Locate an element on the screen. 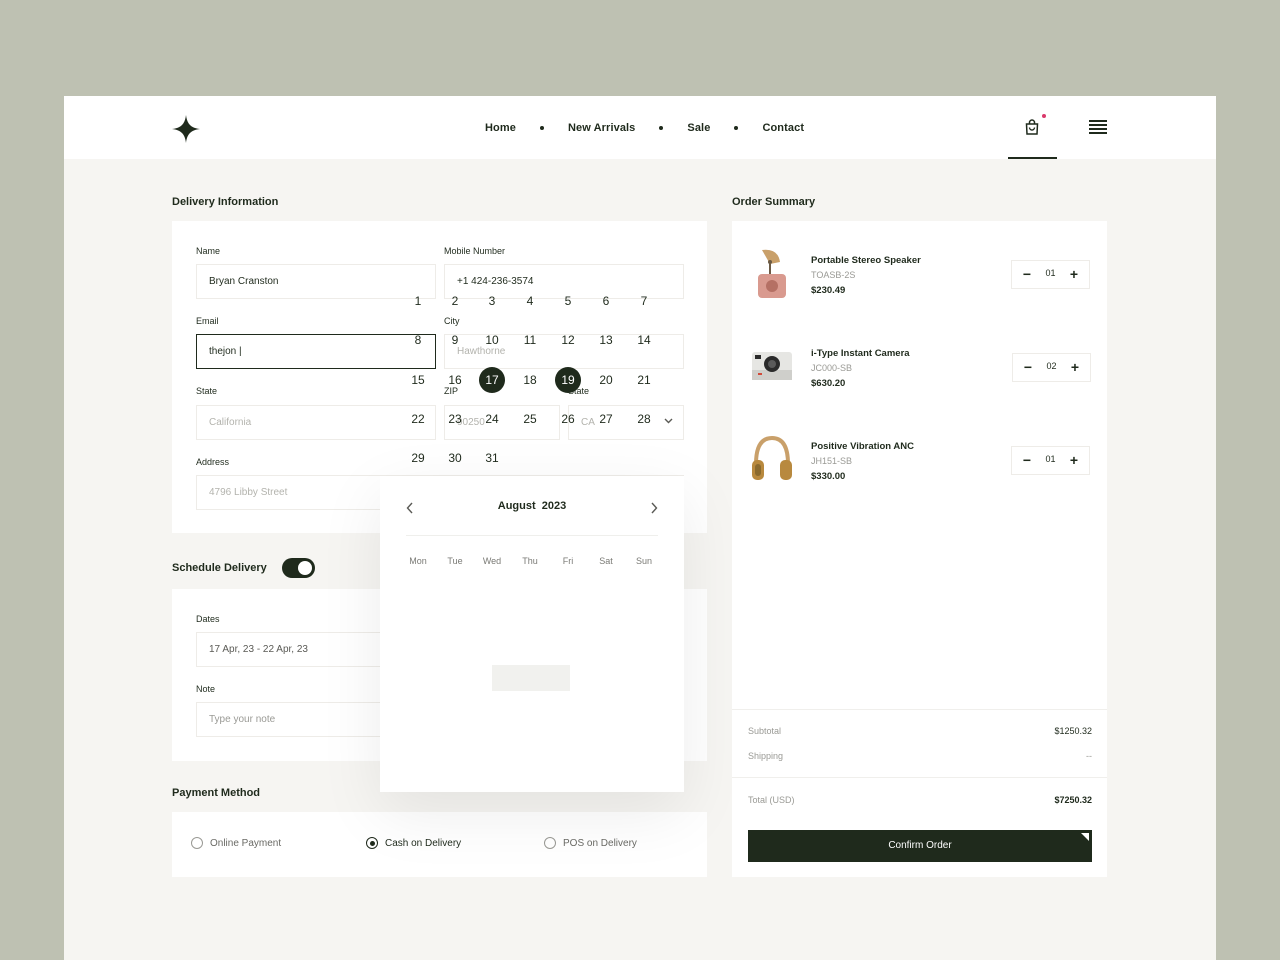  subtotal-value: $1250.32 is located at coordinates (1073, 731).